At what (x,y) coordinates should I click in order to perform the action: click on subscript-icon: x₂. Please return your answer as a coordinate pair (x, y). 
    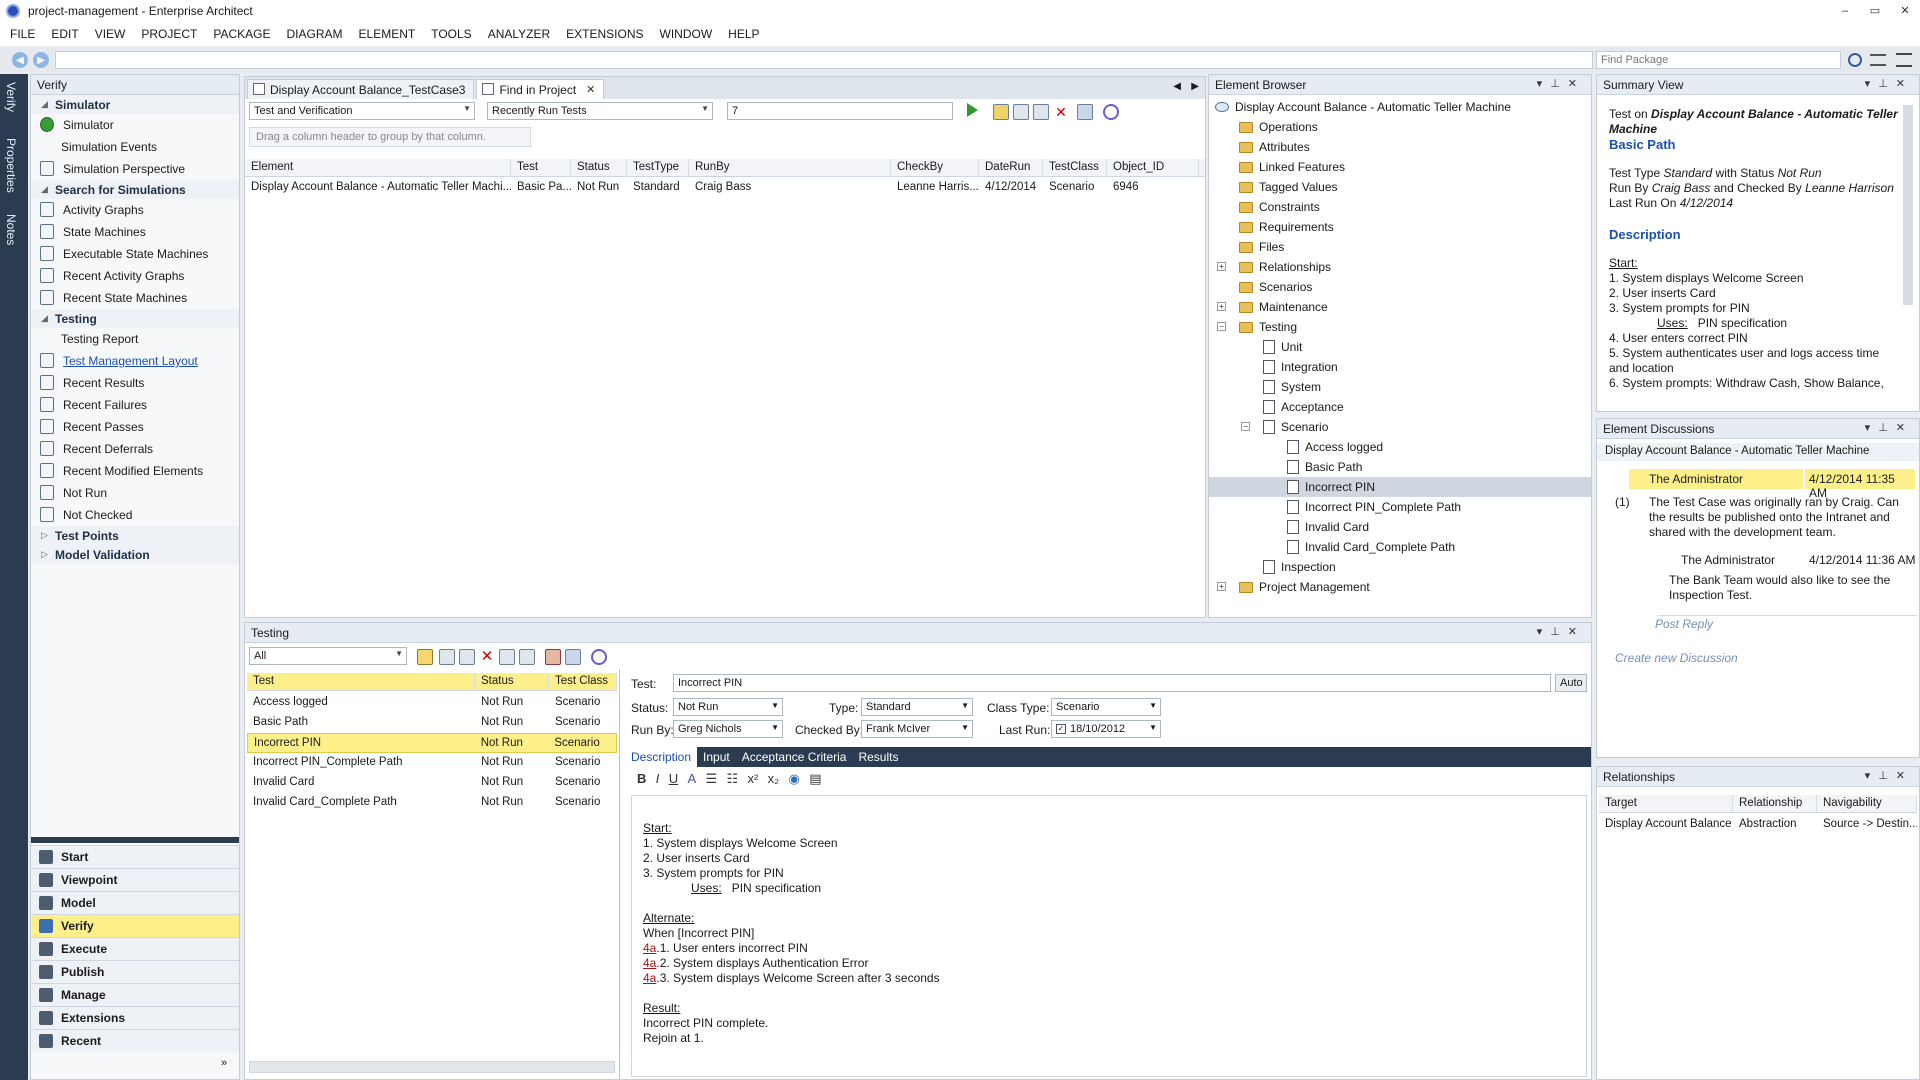
    Looking at the image, I should click on (774, 778).